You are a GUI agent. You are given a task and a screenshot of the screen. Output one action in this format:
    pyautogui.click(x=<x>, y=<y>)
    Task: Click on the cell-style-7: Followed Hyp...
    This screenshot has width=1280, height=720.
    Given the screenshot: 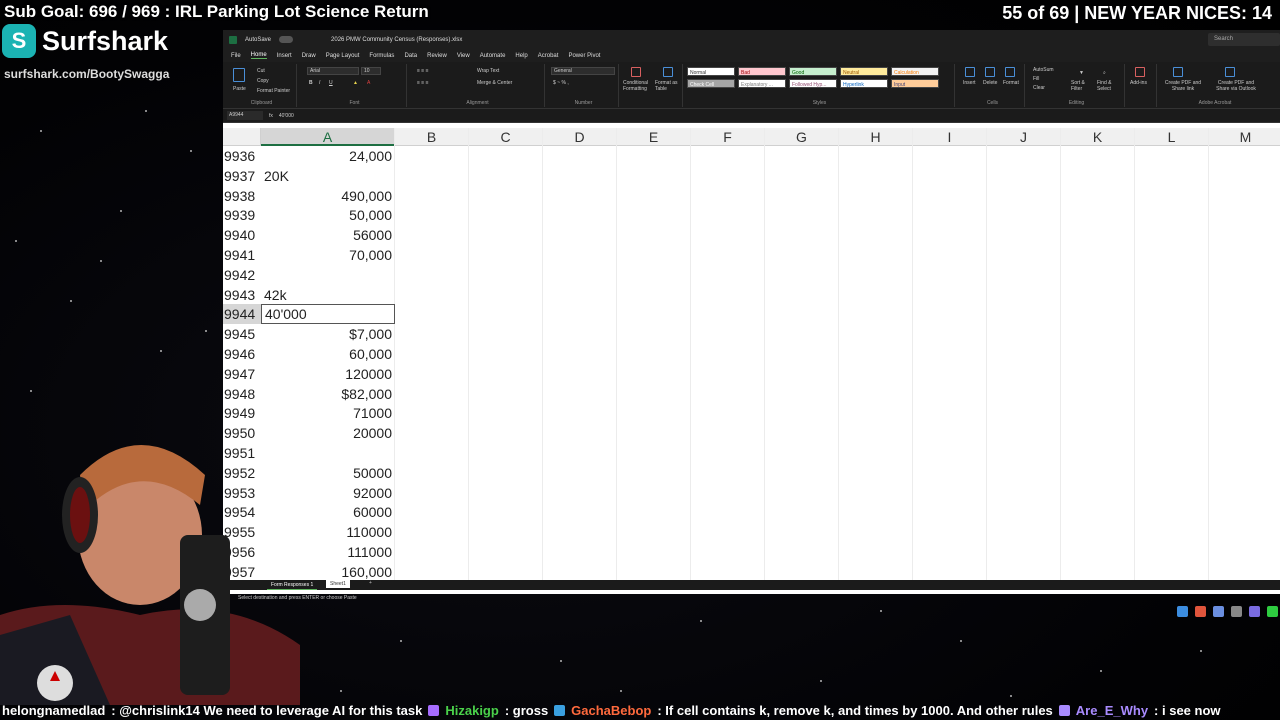 What is the action you would take?
    pyautogui.click(x=813, y=83)
    